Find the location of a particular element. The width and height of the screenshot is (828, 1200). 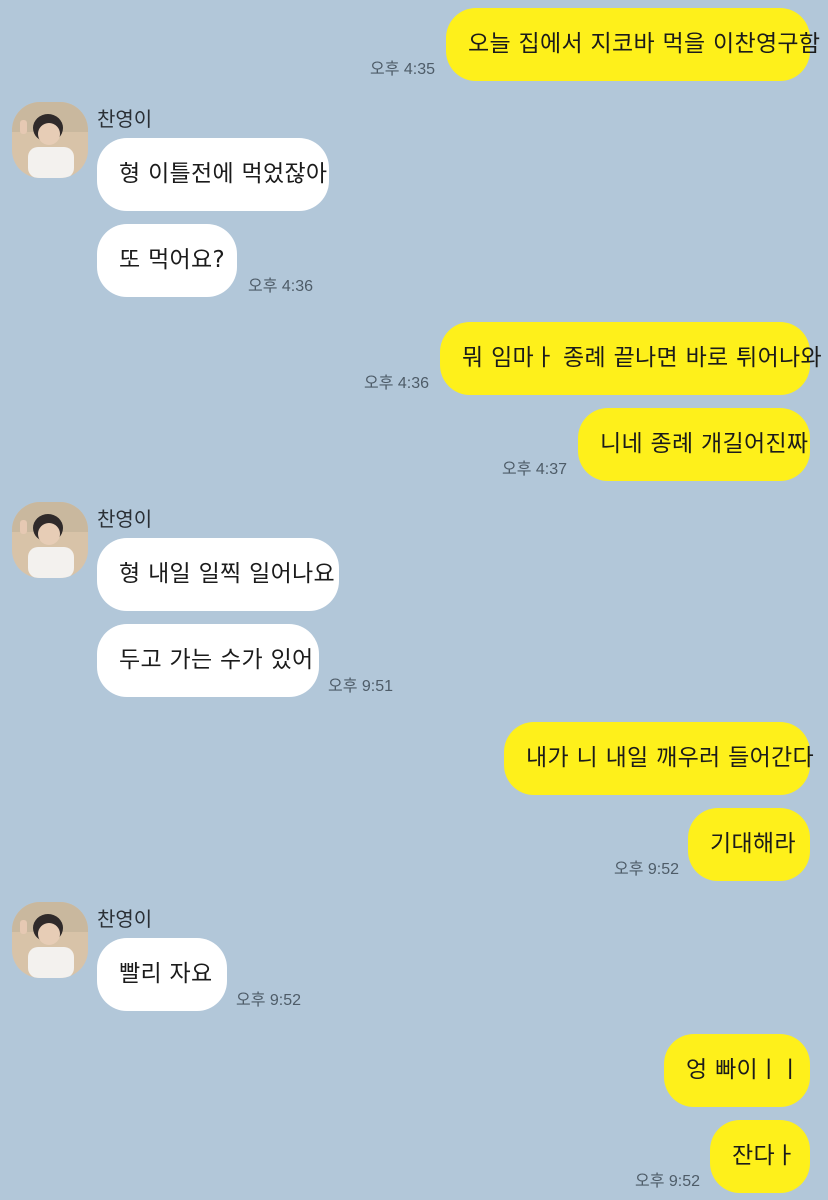

friend-message-bubble: 형 내일 일찍 일어나요 is located at coordinates (218, 574).